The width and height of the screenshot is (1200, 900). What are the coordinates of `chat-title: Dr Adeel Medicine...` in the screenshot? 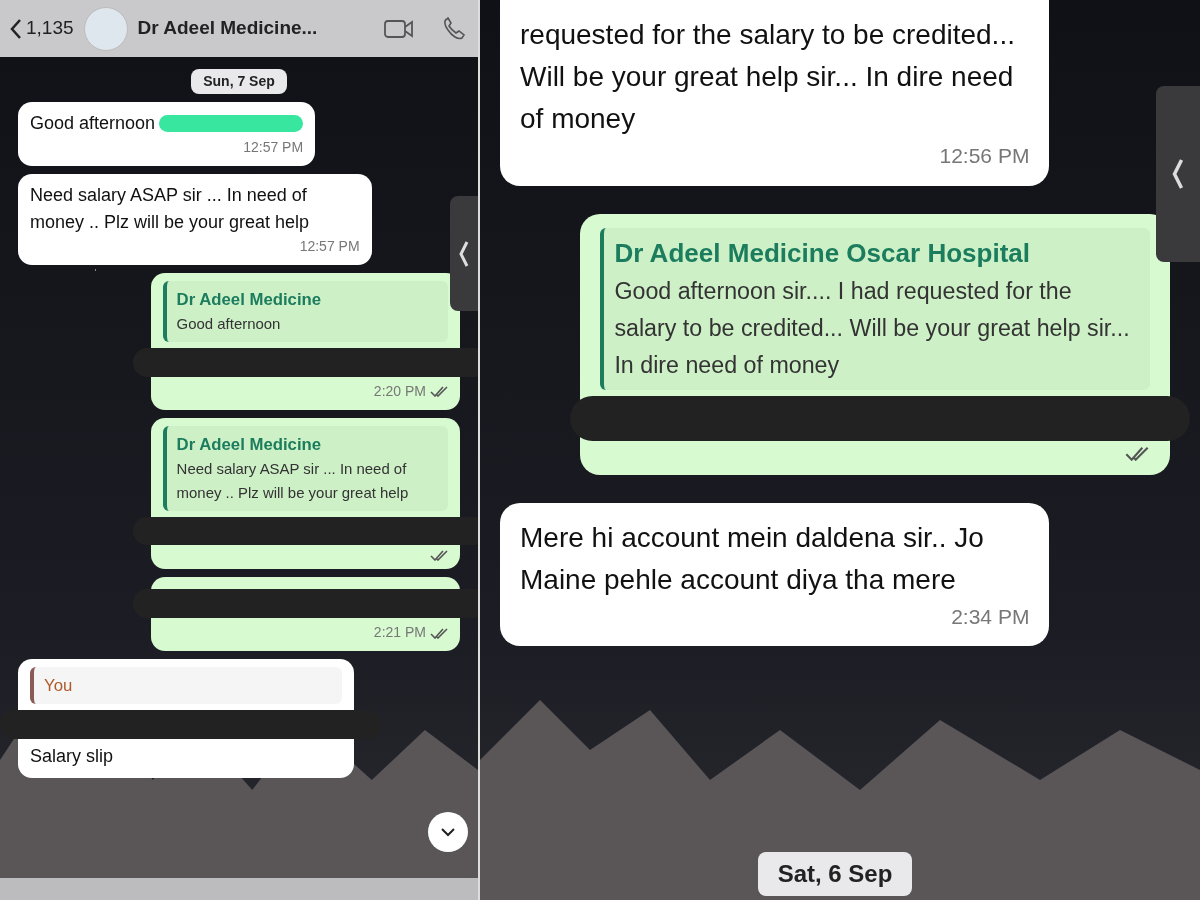 It's located at (228, 28).